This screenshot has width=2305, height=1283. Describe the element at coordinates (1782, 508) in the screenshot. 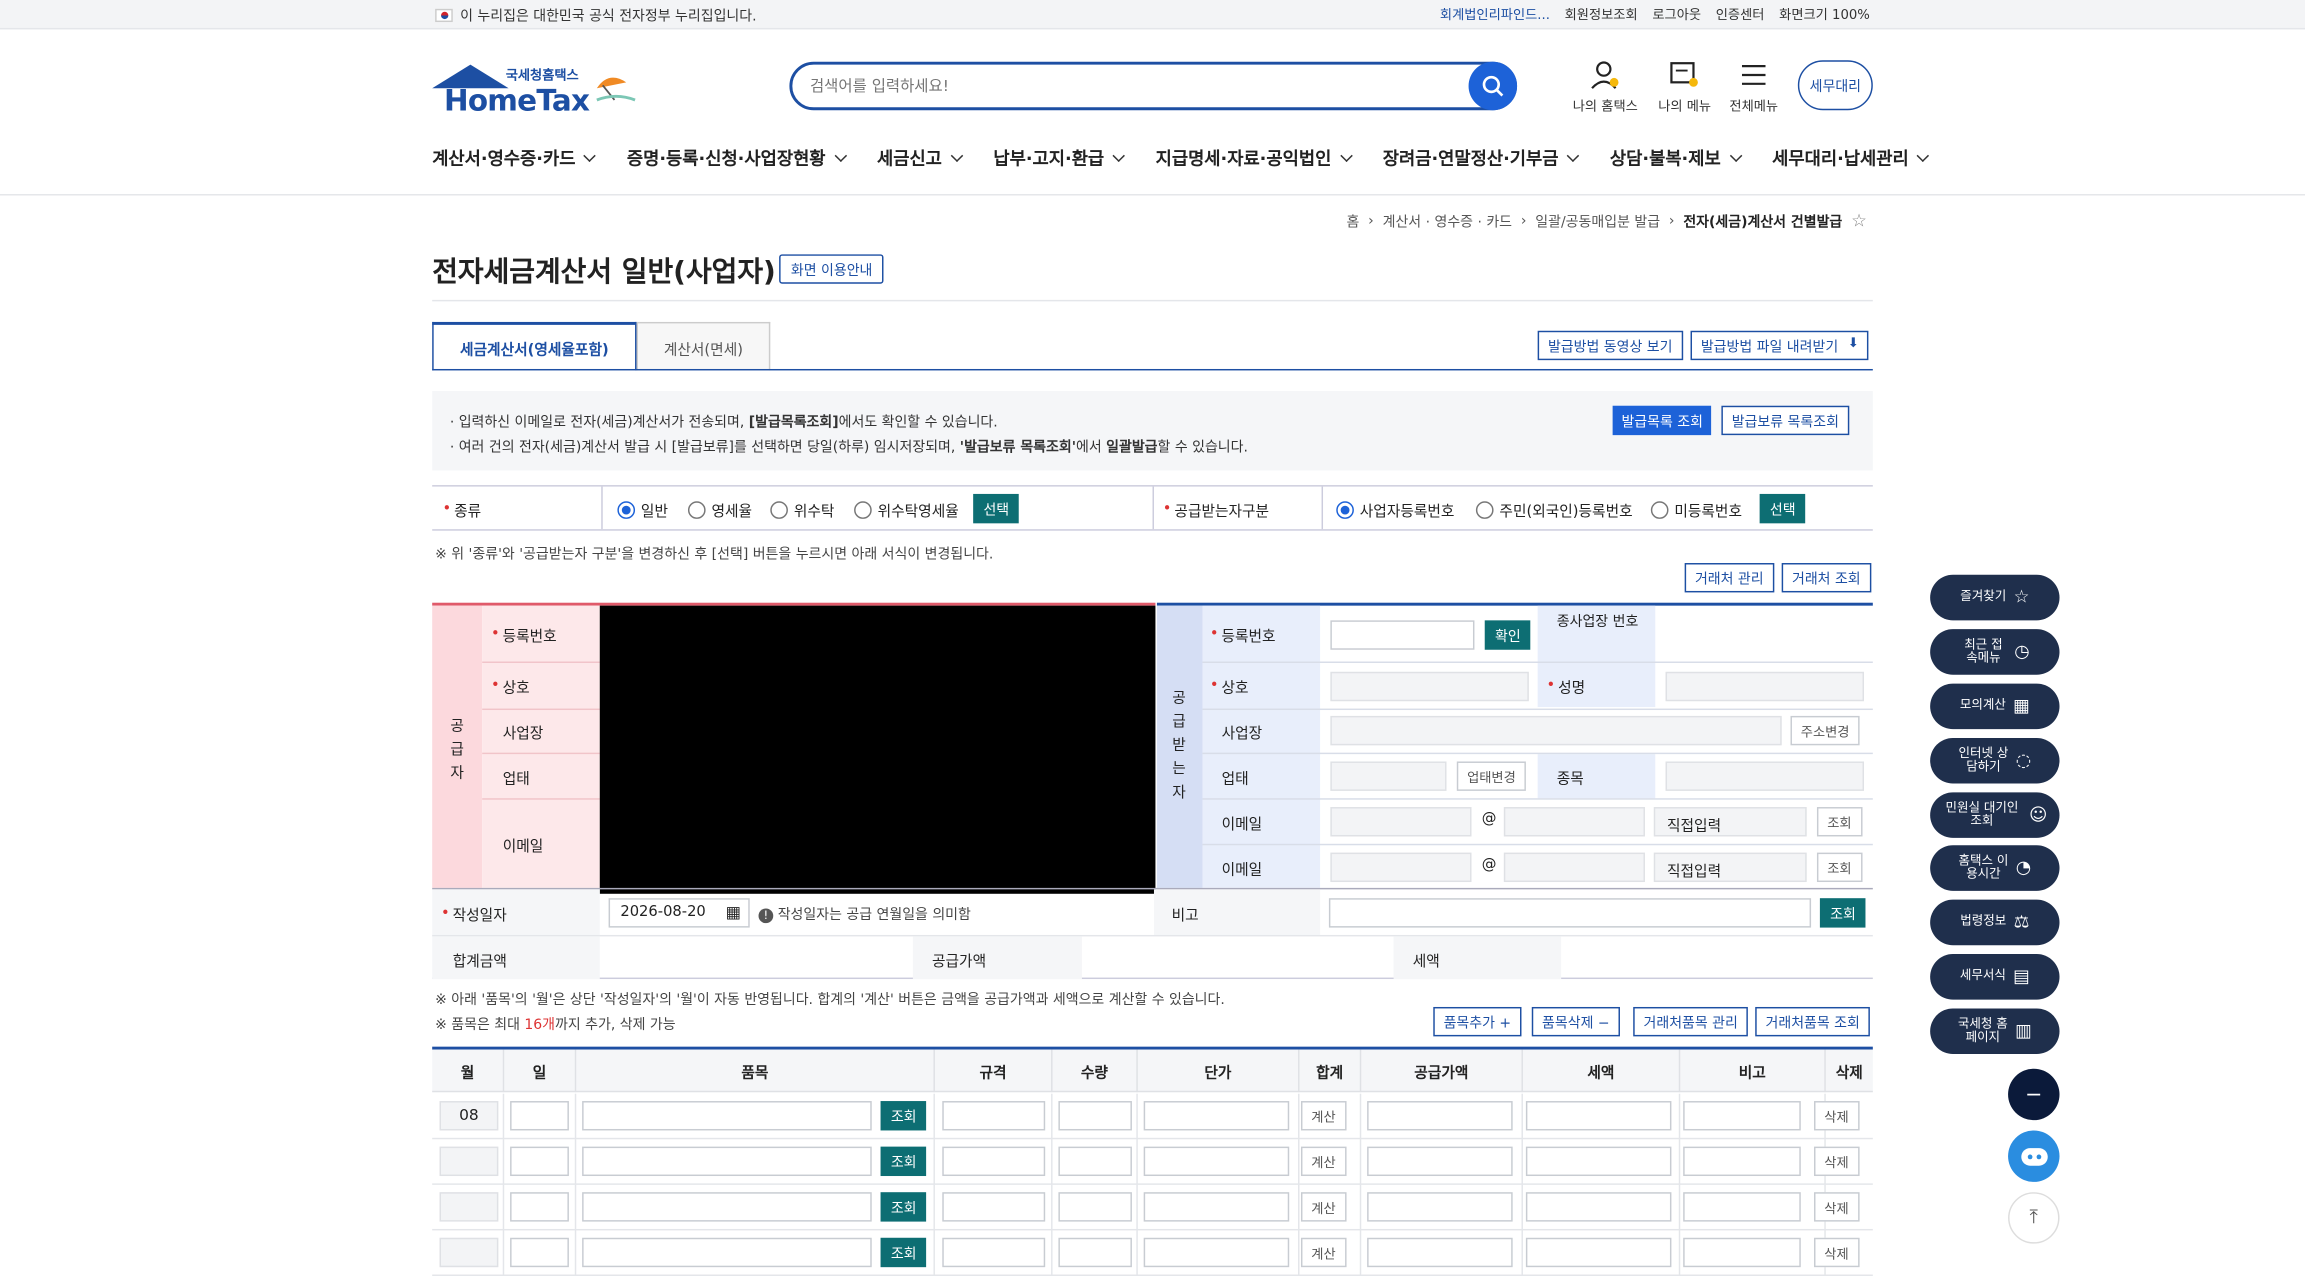

I see `receiver-select-button: 선택` at that location.